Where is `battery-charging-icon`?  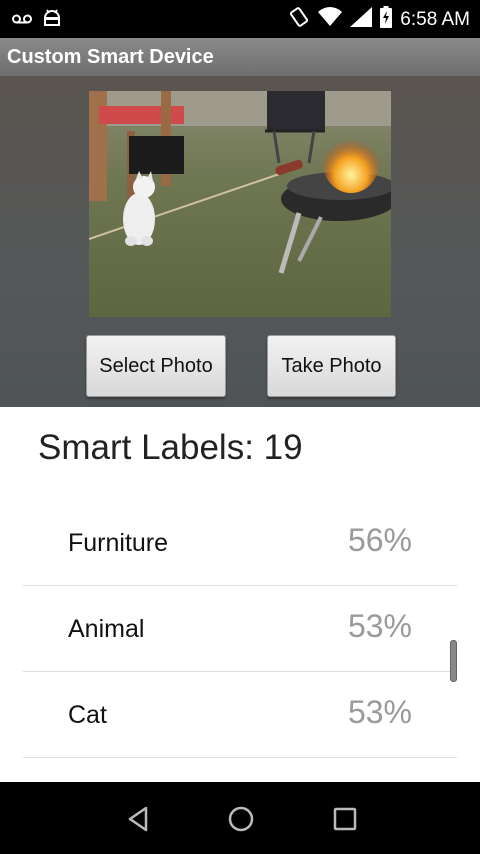
battery-charging-icon is located at coordinates (386, 19).